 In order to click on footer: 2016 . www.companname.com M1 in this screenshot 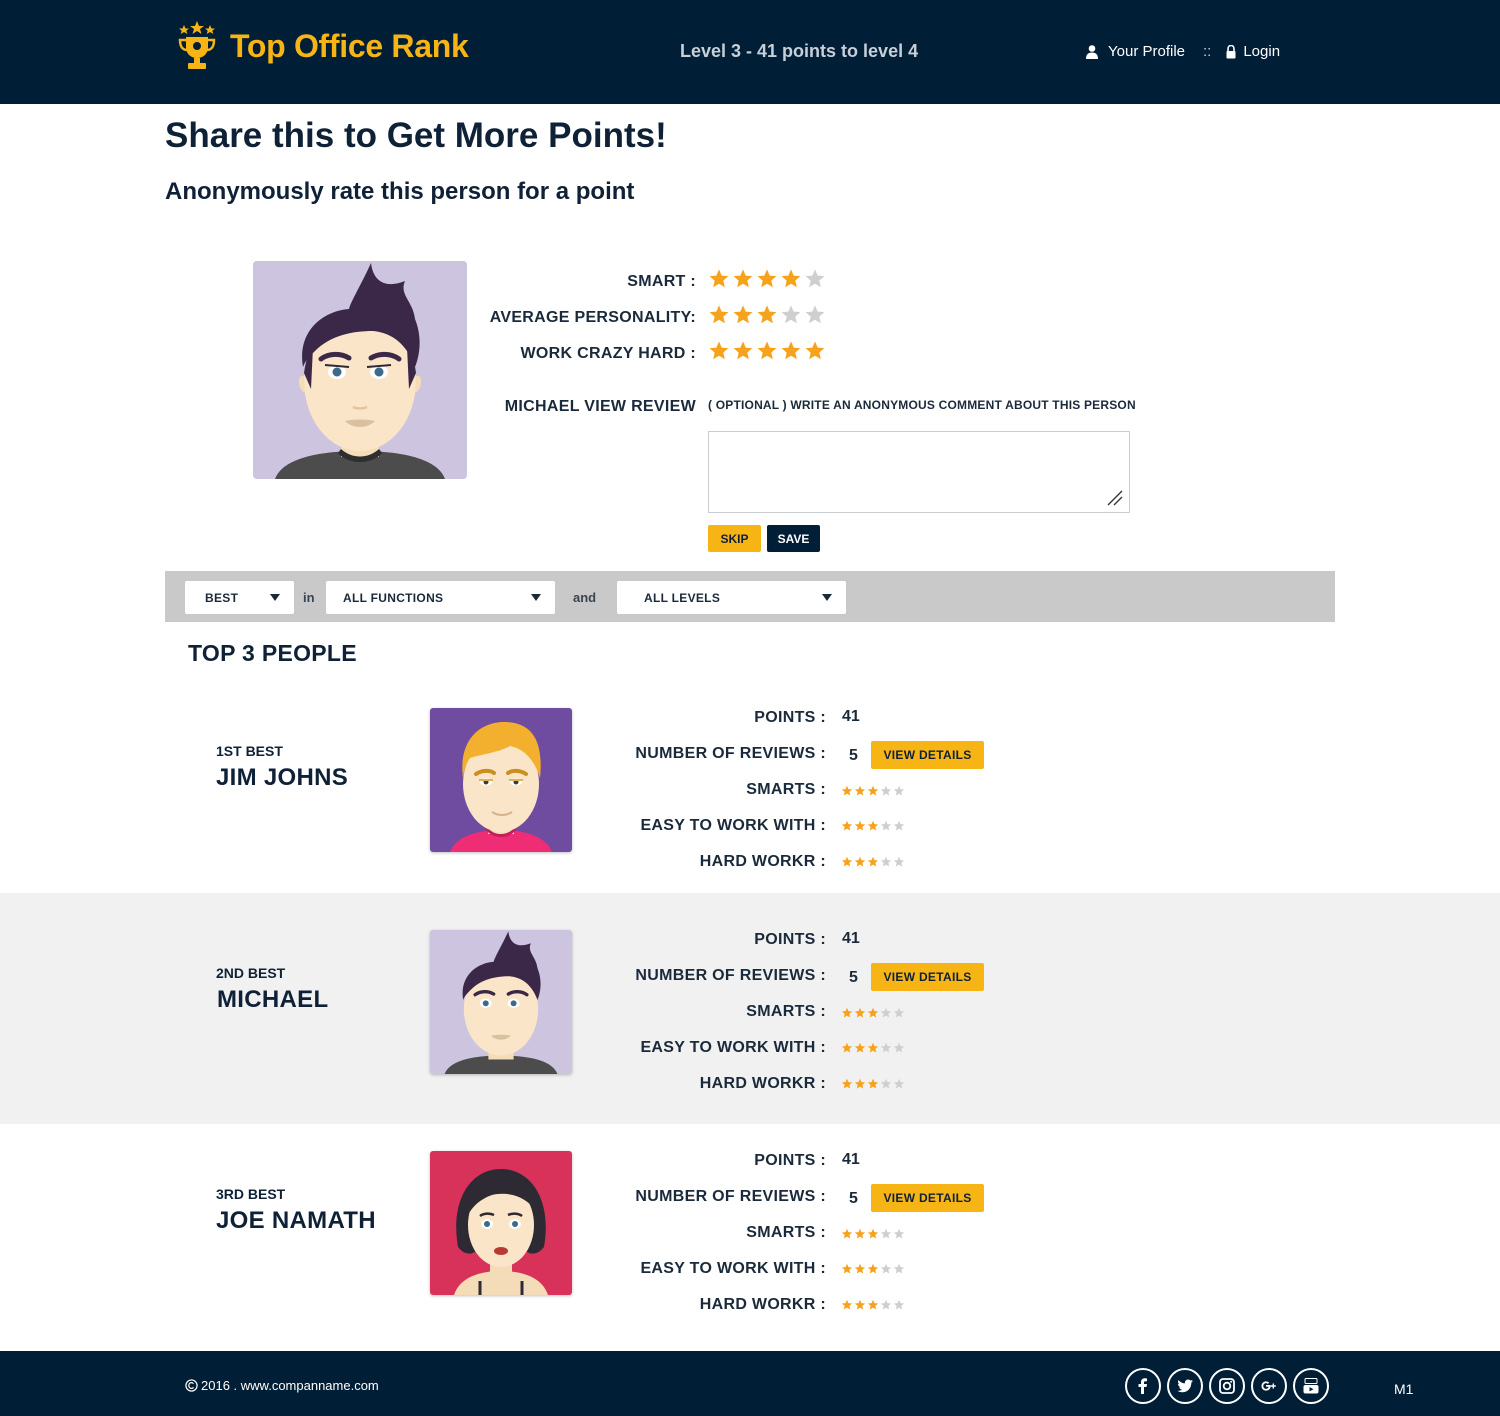, I will do `click(750, 1383)`.